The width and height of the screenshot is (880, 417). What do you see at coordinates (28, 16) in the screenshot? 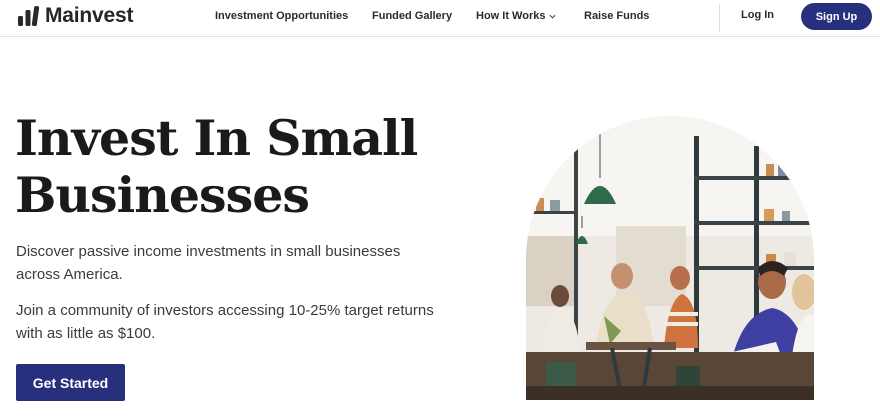
I see `bar-chart-logo-icon` at bounding box center [28, 16].